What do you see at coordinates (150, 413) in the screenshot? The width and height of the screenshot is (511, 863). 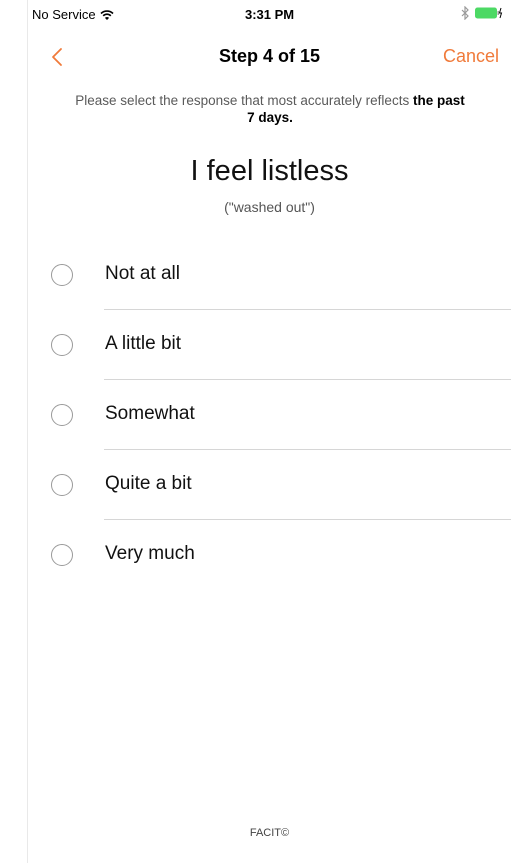 I see `option-label: Somewhat` at bounding box center [150, 413].